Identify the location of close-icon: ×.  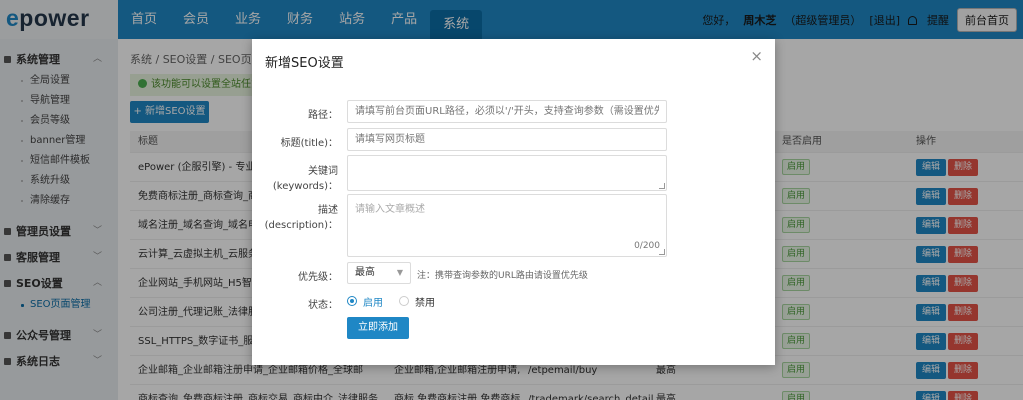
(756, 56).